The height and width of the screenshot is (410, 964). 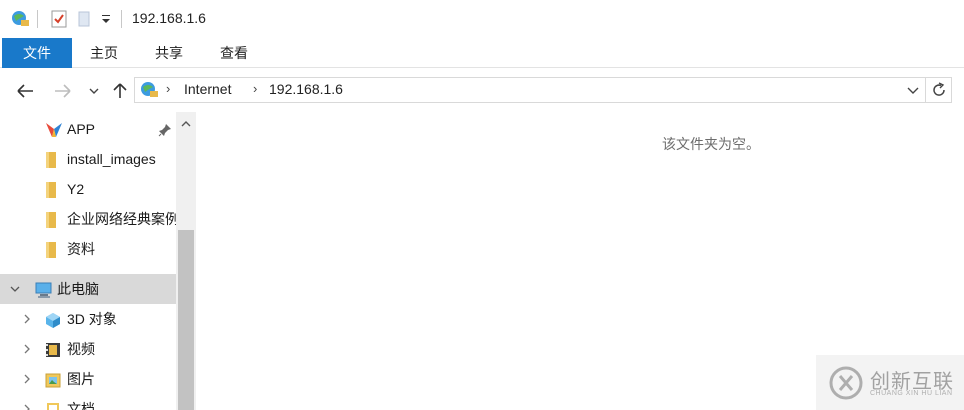 I want to click on properties-check-icon, so click(x=59, y=20).